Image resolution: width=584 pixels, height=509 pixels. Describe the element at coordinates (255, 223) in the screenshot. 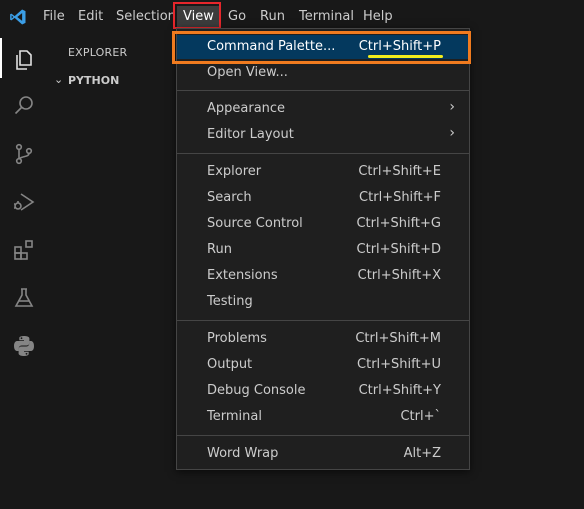

I see `menu-item-label: Source Control` at that location.